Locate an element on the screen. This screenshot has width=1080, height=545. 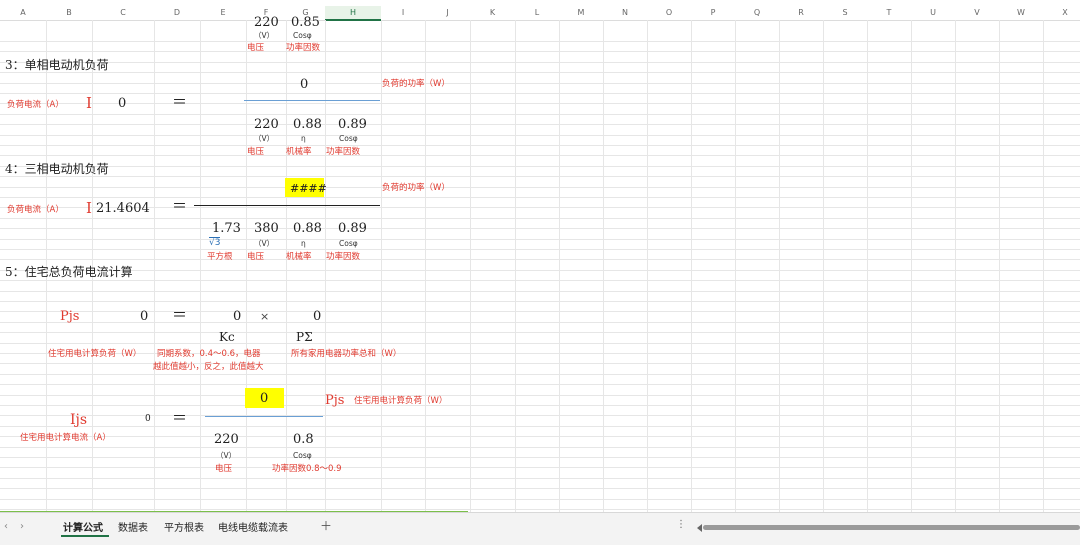
s5-psum-desc: 所有家用电器功率总和（W） is located at coordinates (346, 354).